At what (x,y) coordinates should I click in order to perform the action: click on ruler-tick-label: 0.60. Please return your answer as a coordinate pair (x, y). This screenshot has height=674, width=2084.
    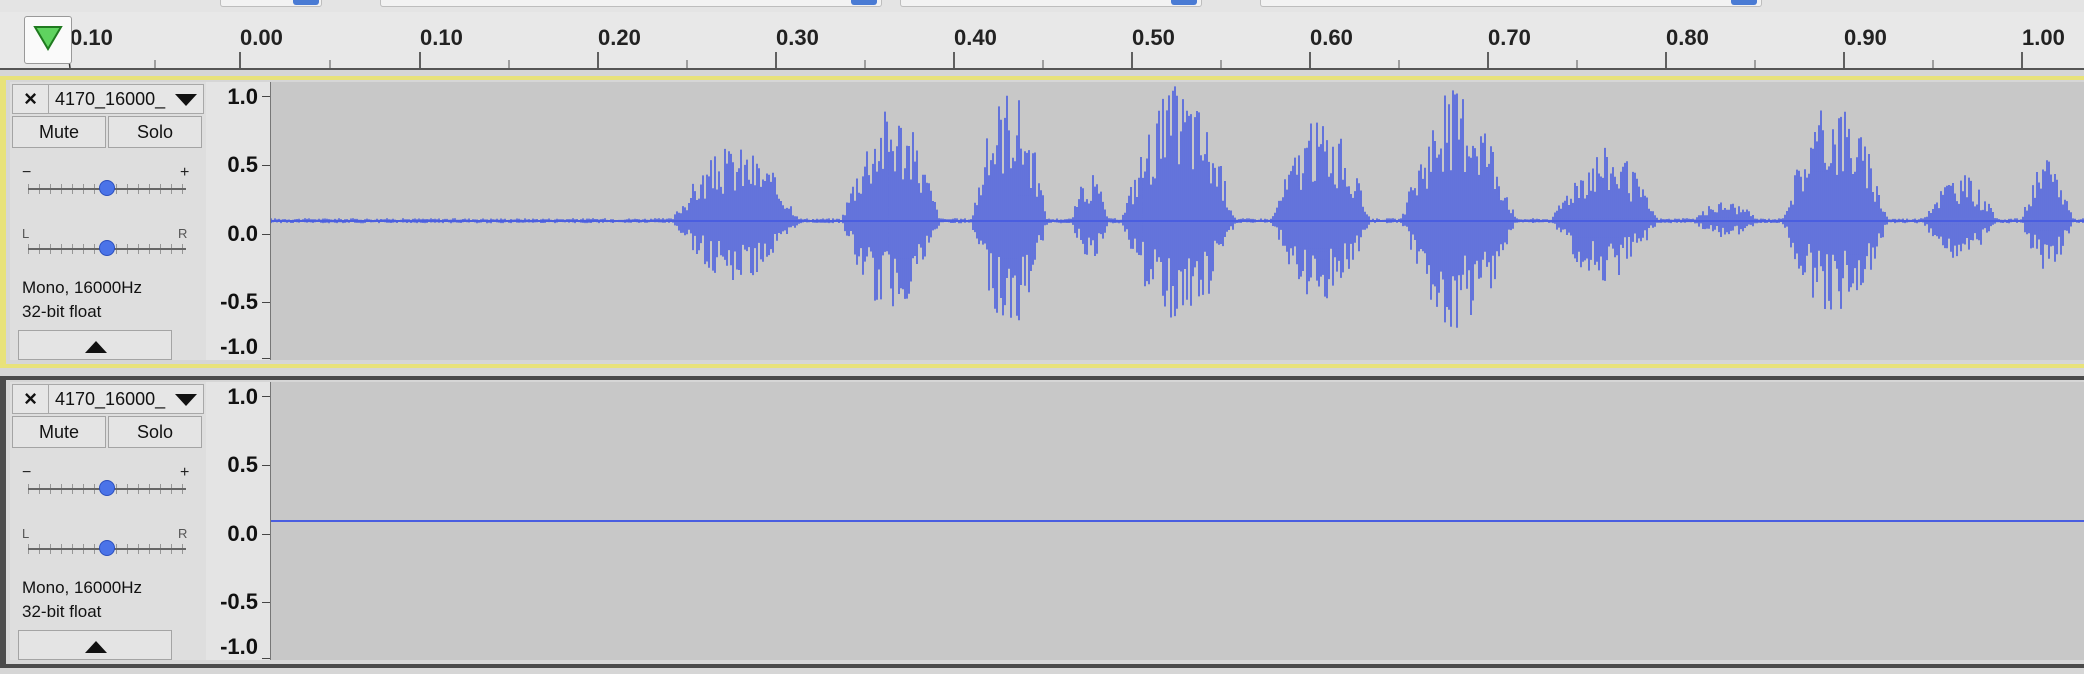
    Looking at the image, I should click on (1331, 37).